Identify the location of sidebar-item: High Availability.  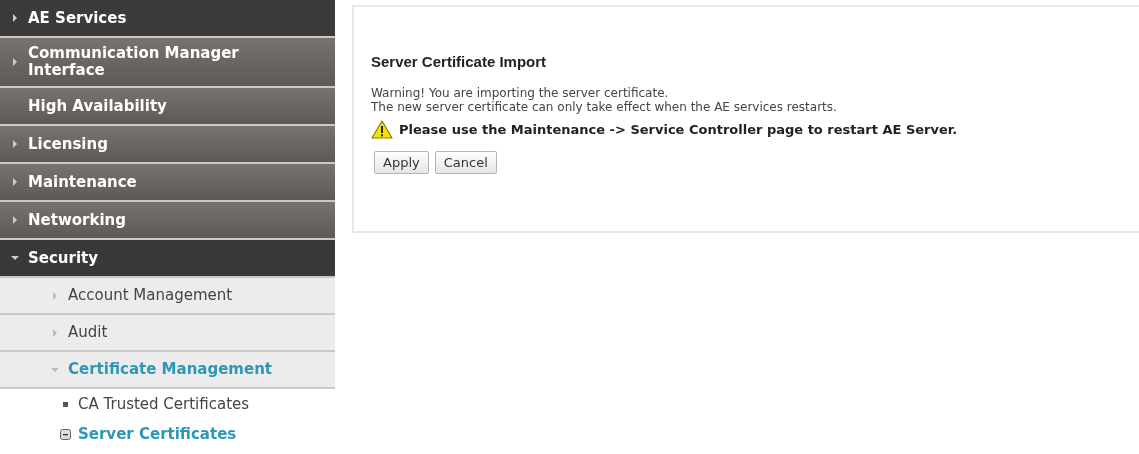
(167, 107).